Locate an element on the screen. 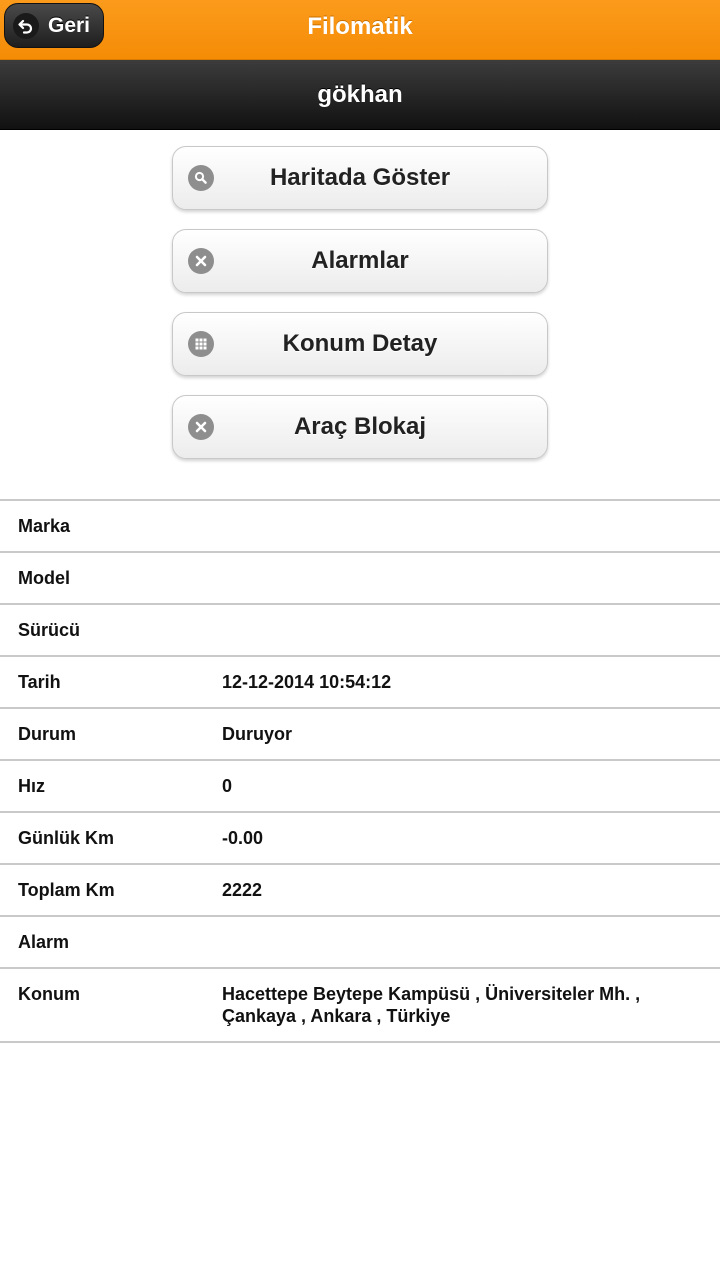 The height and width of the screenshot is (1280, 720). back-button: Geri is located at coordinates (54, 25).